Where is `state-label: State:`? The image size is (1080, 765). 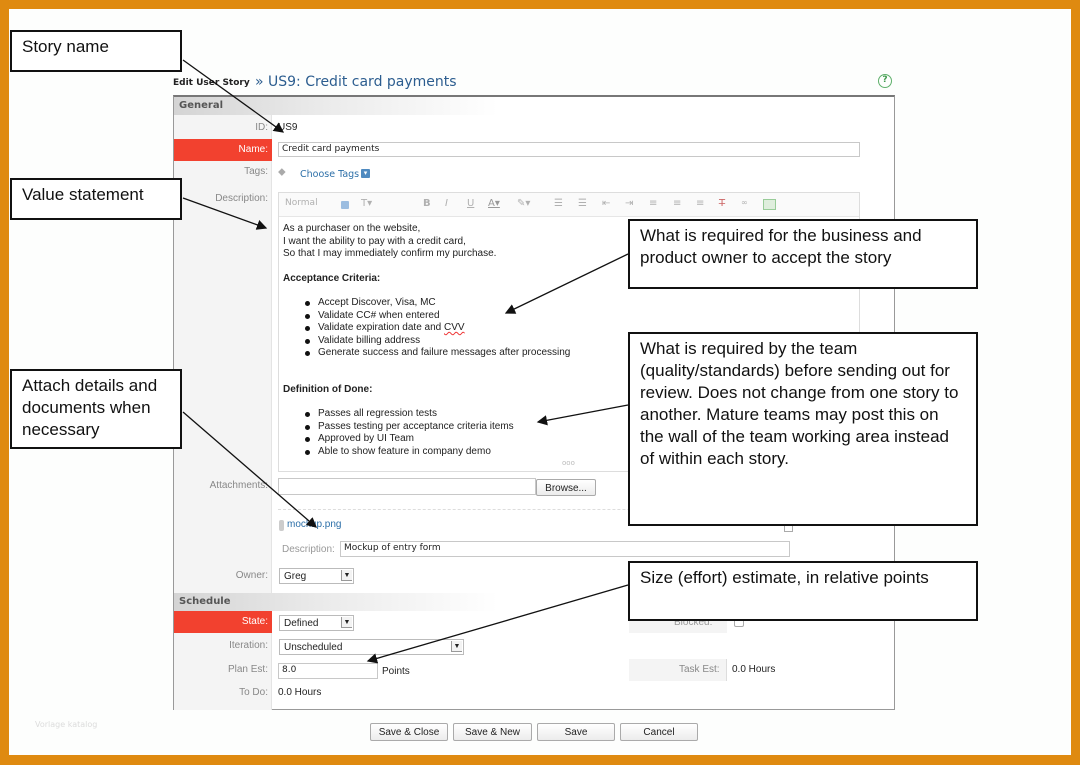 state-label: State: is located at coordinates (223, 622).